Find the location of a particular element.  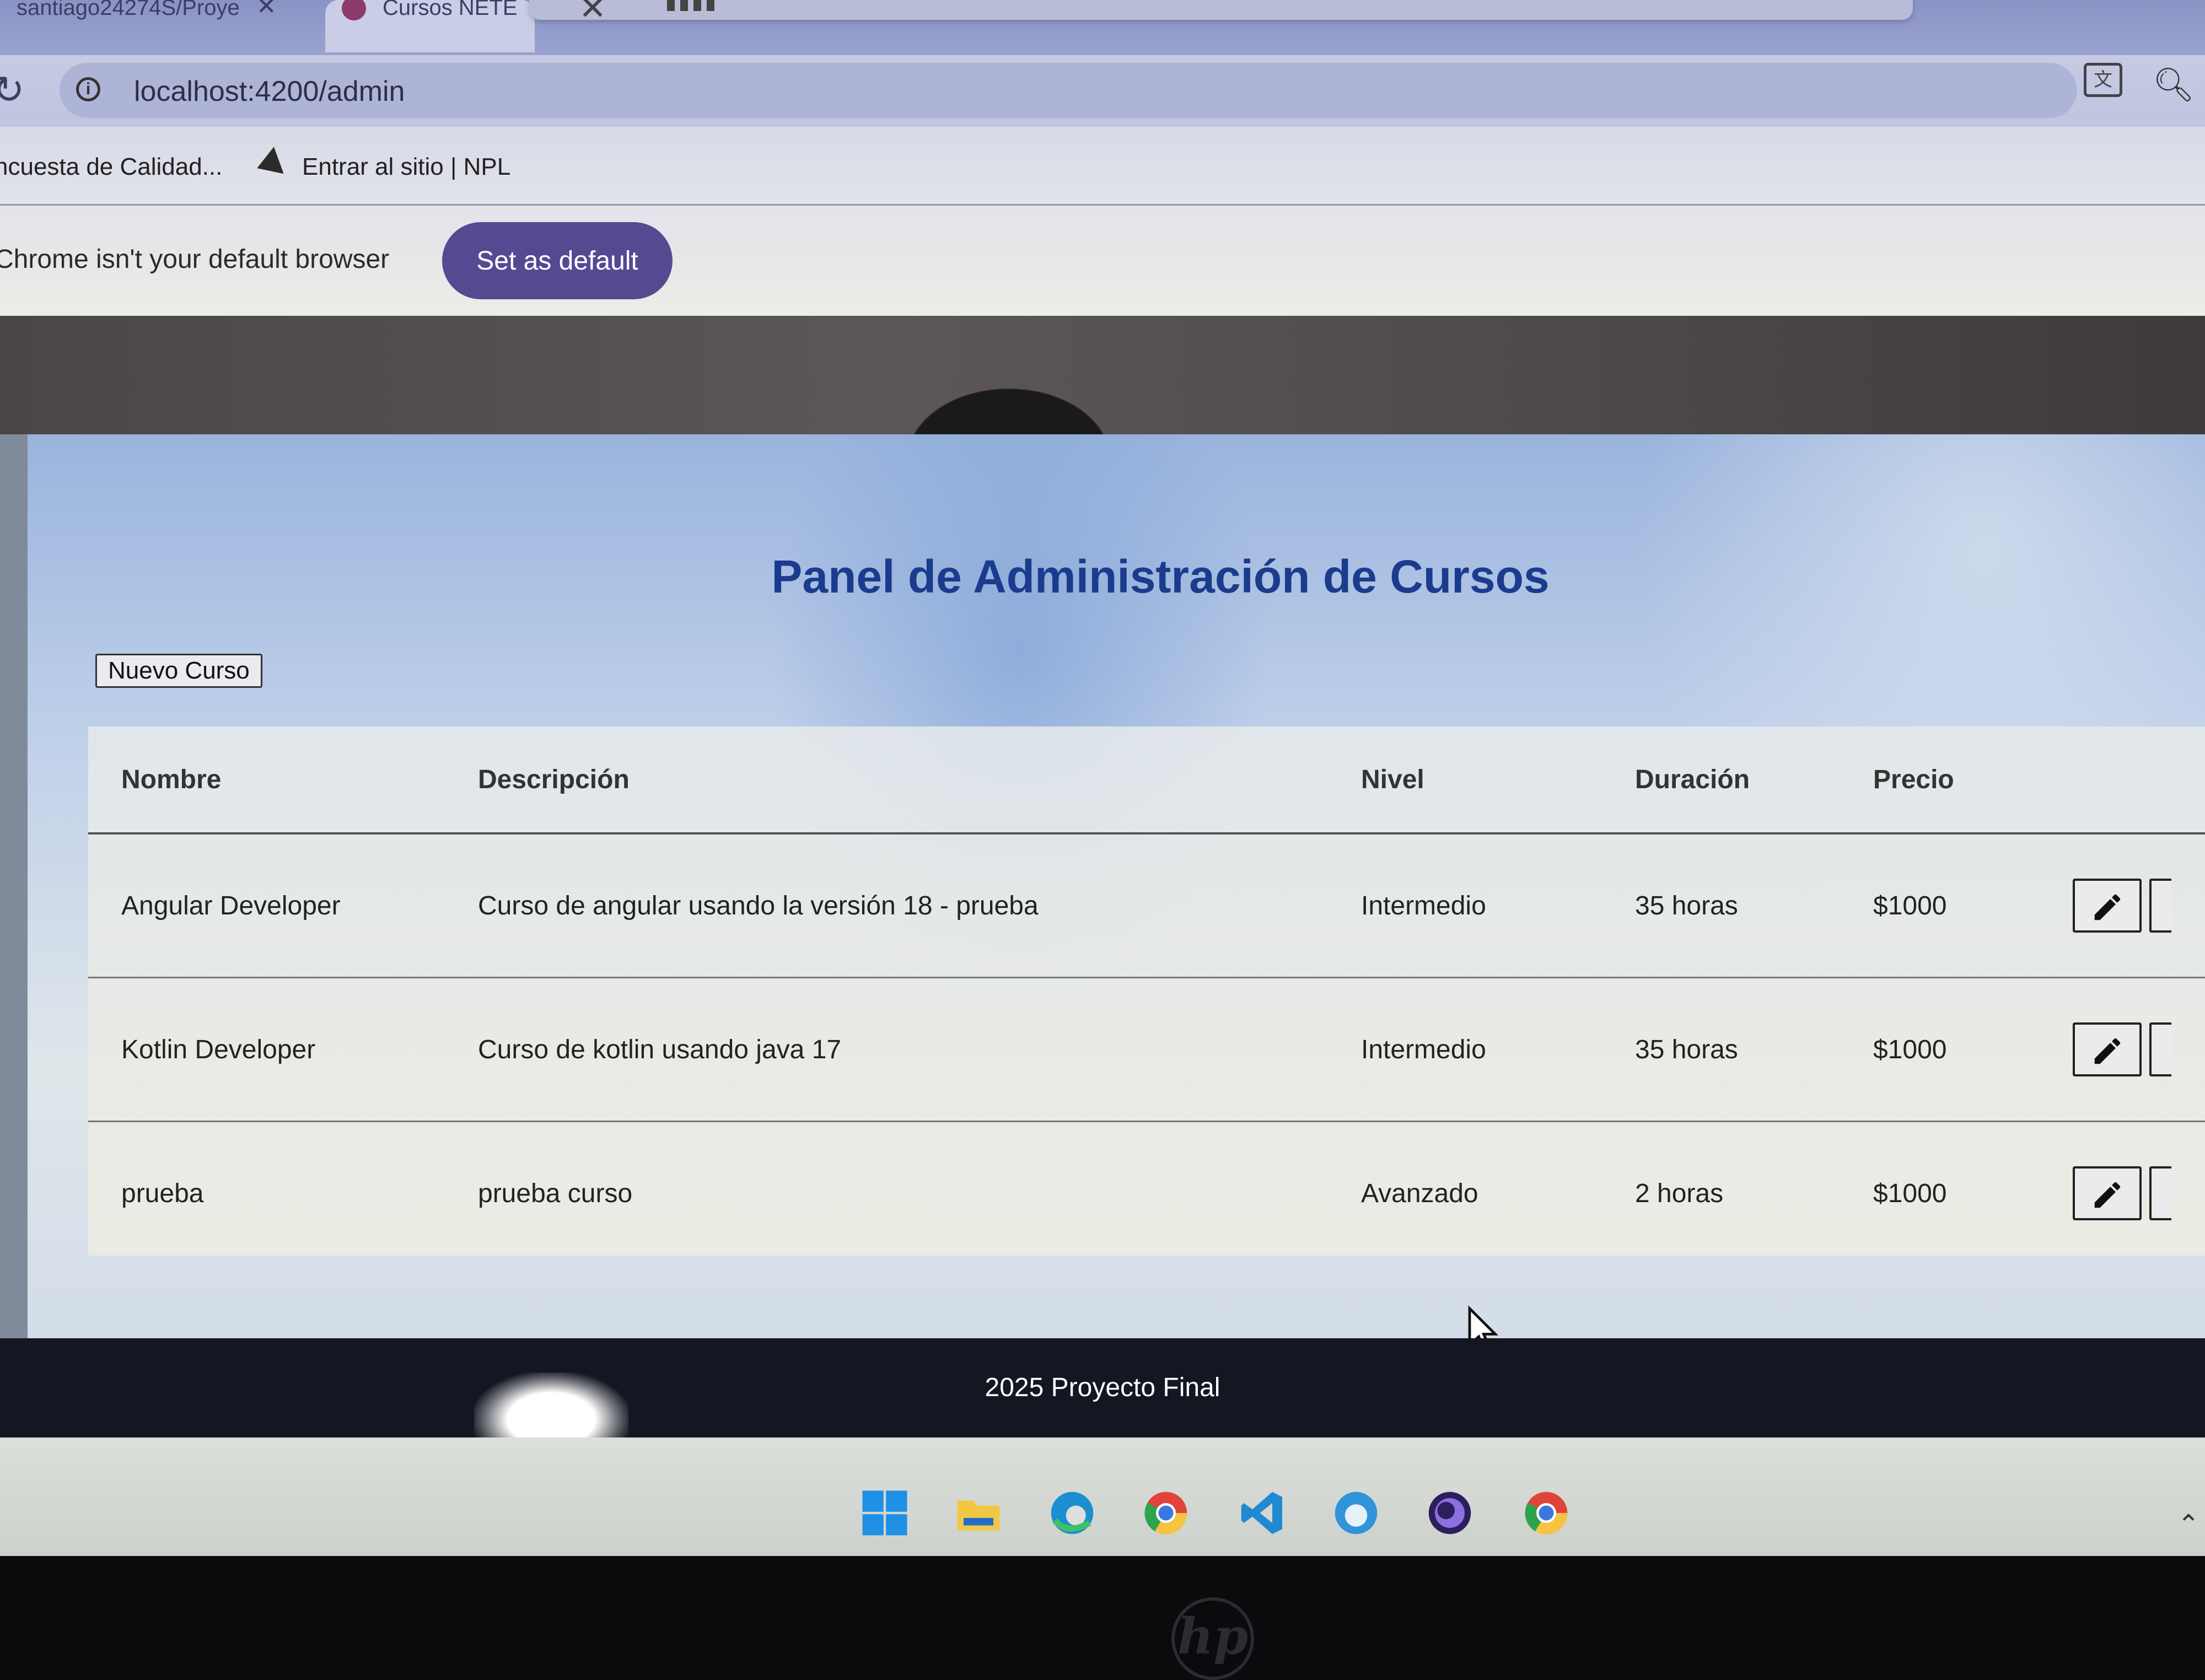

new-course-button: Nuevo Curso is located at coordinates (179, 671).